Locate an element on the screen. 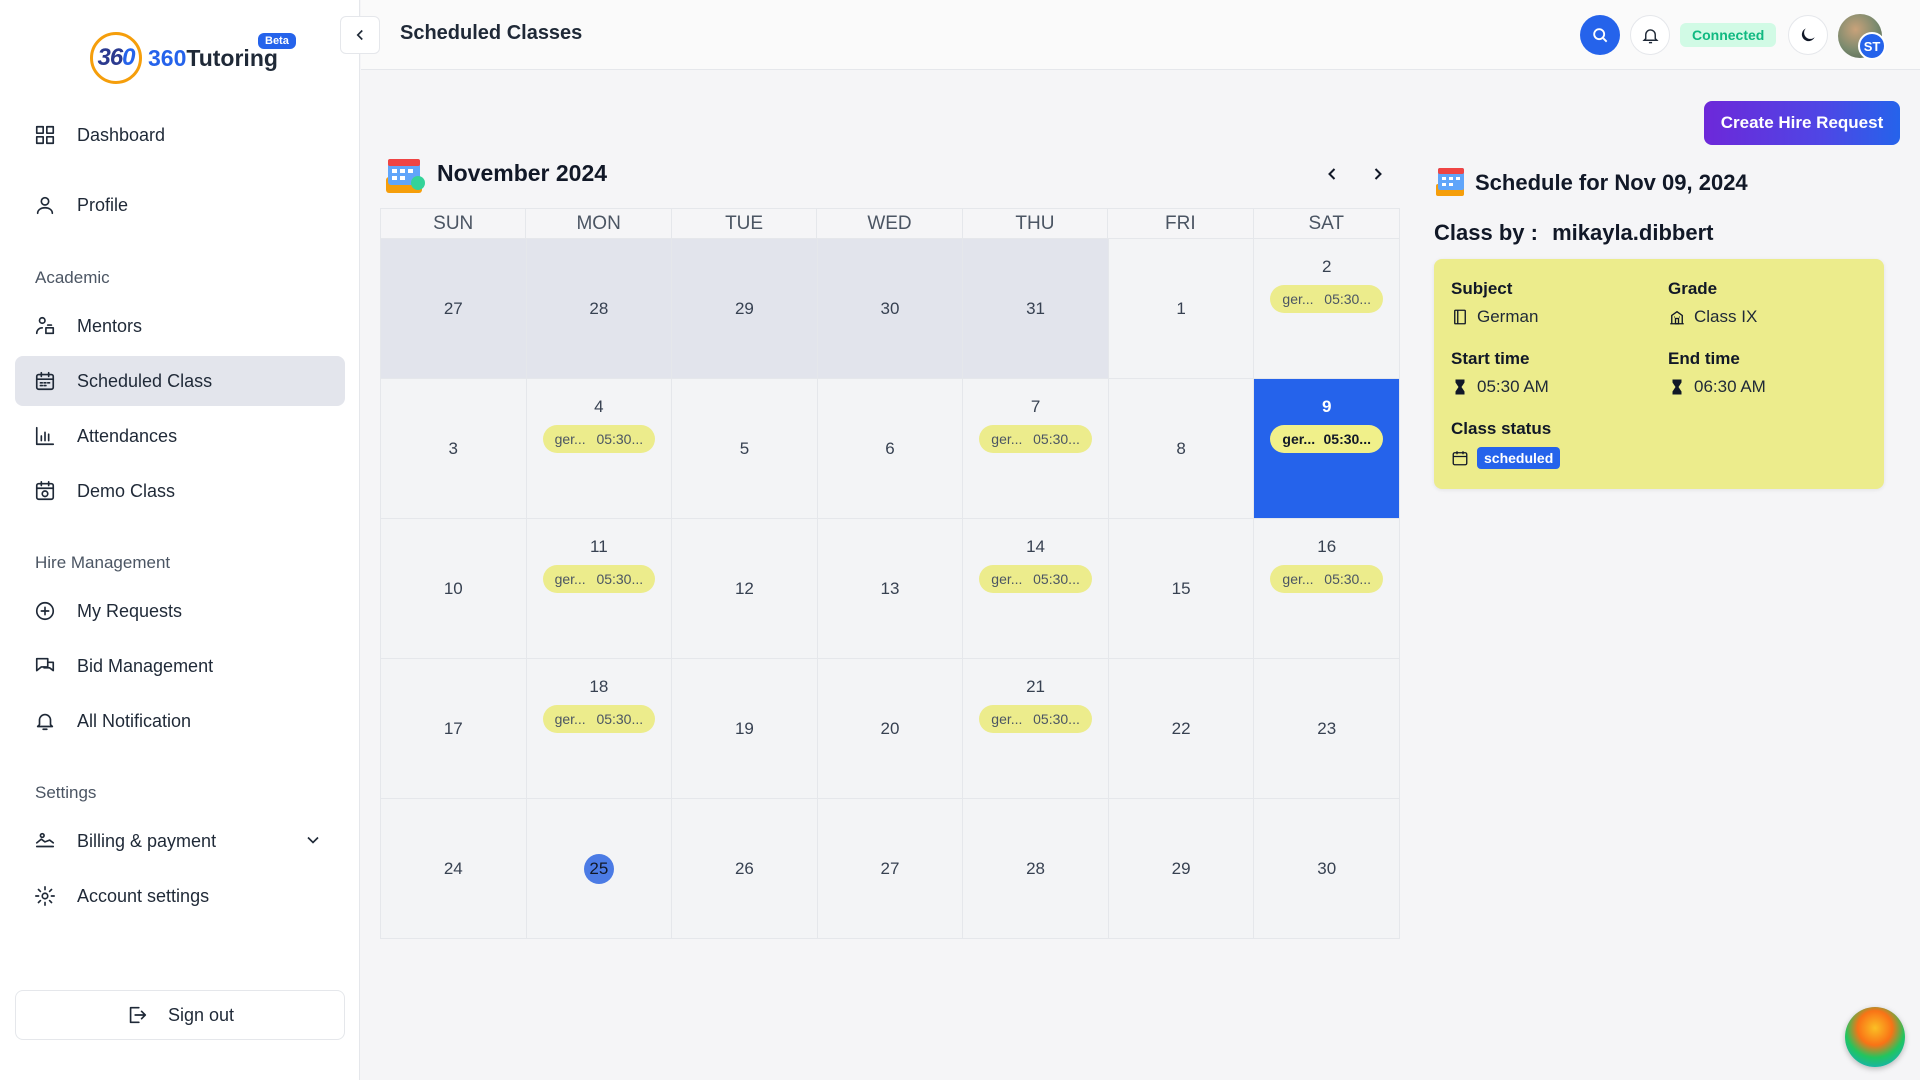 This screenshot has width=1920, height=1080. calendar-day-cell: 31 is located at coordinates (1036, 309).